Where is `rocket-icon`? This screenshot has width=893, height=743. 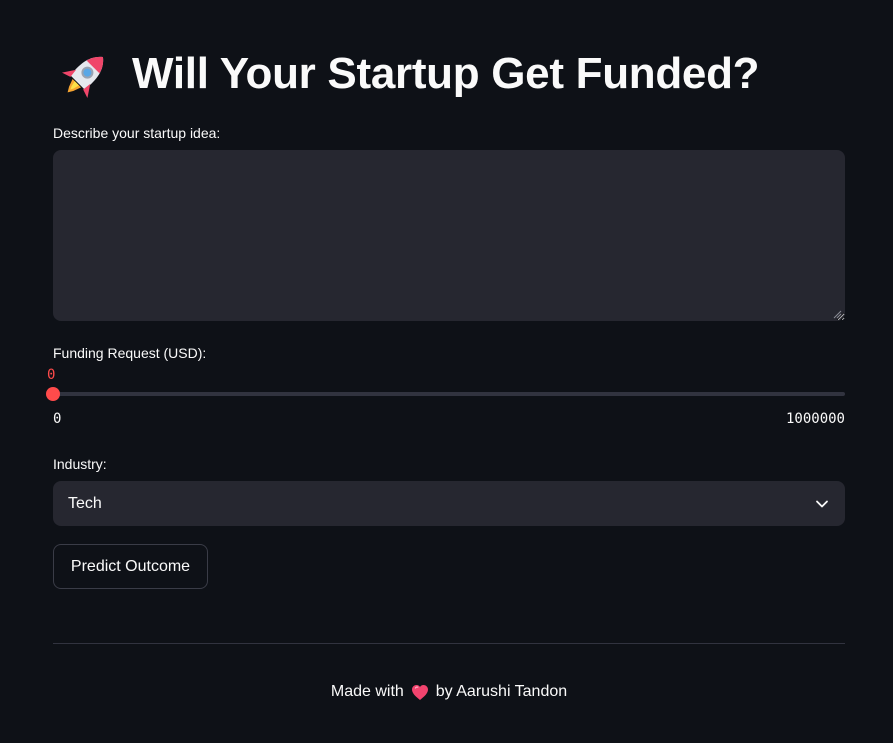 rocket-icon is located at coordinates (82, 77).